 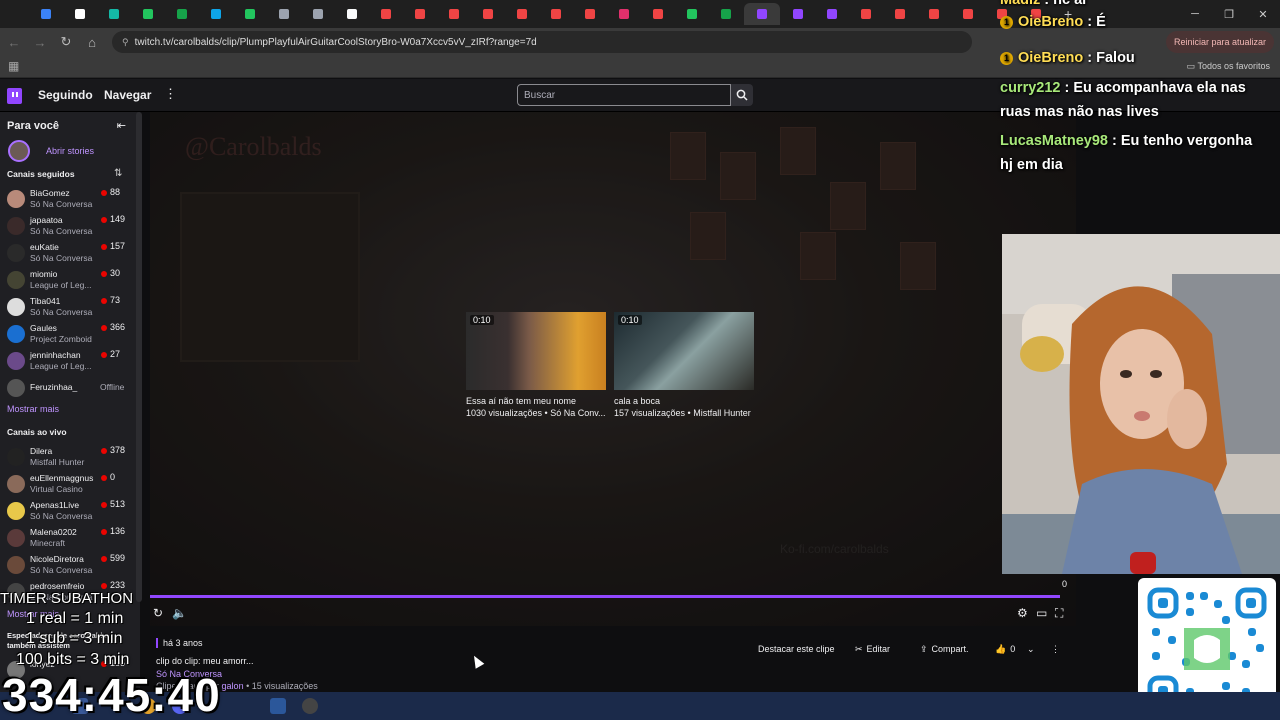 I want to click on sidebar-channel: NicoleDiretora Só Na Conversa 599, so click(x=70, y=564).